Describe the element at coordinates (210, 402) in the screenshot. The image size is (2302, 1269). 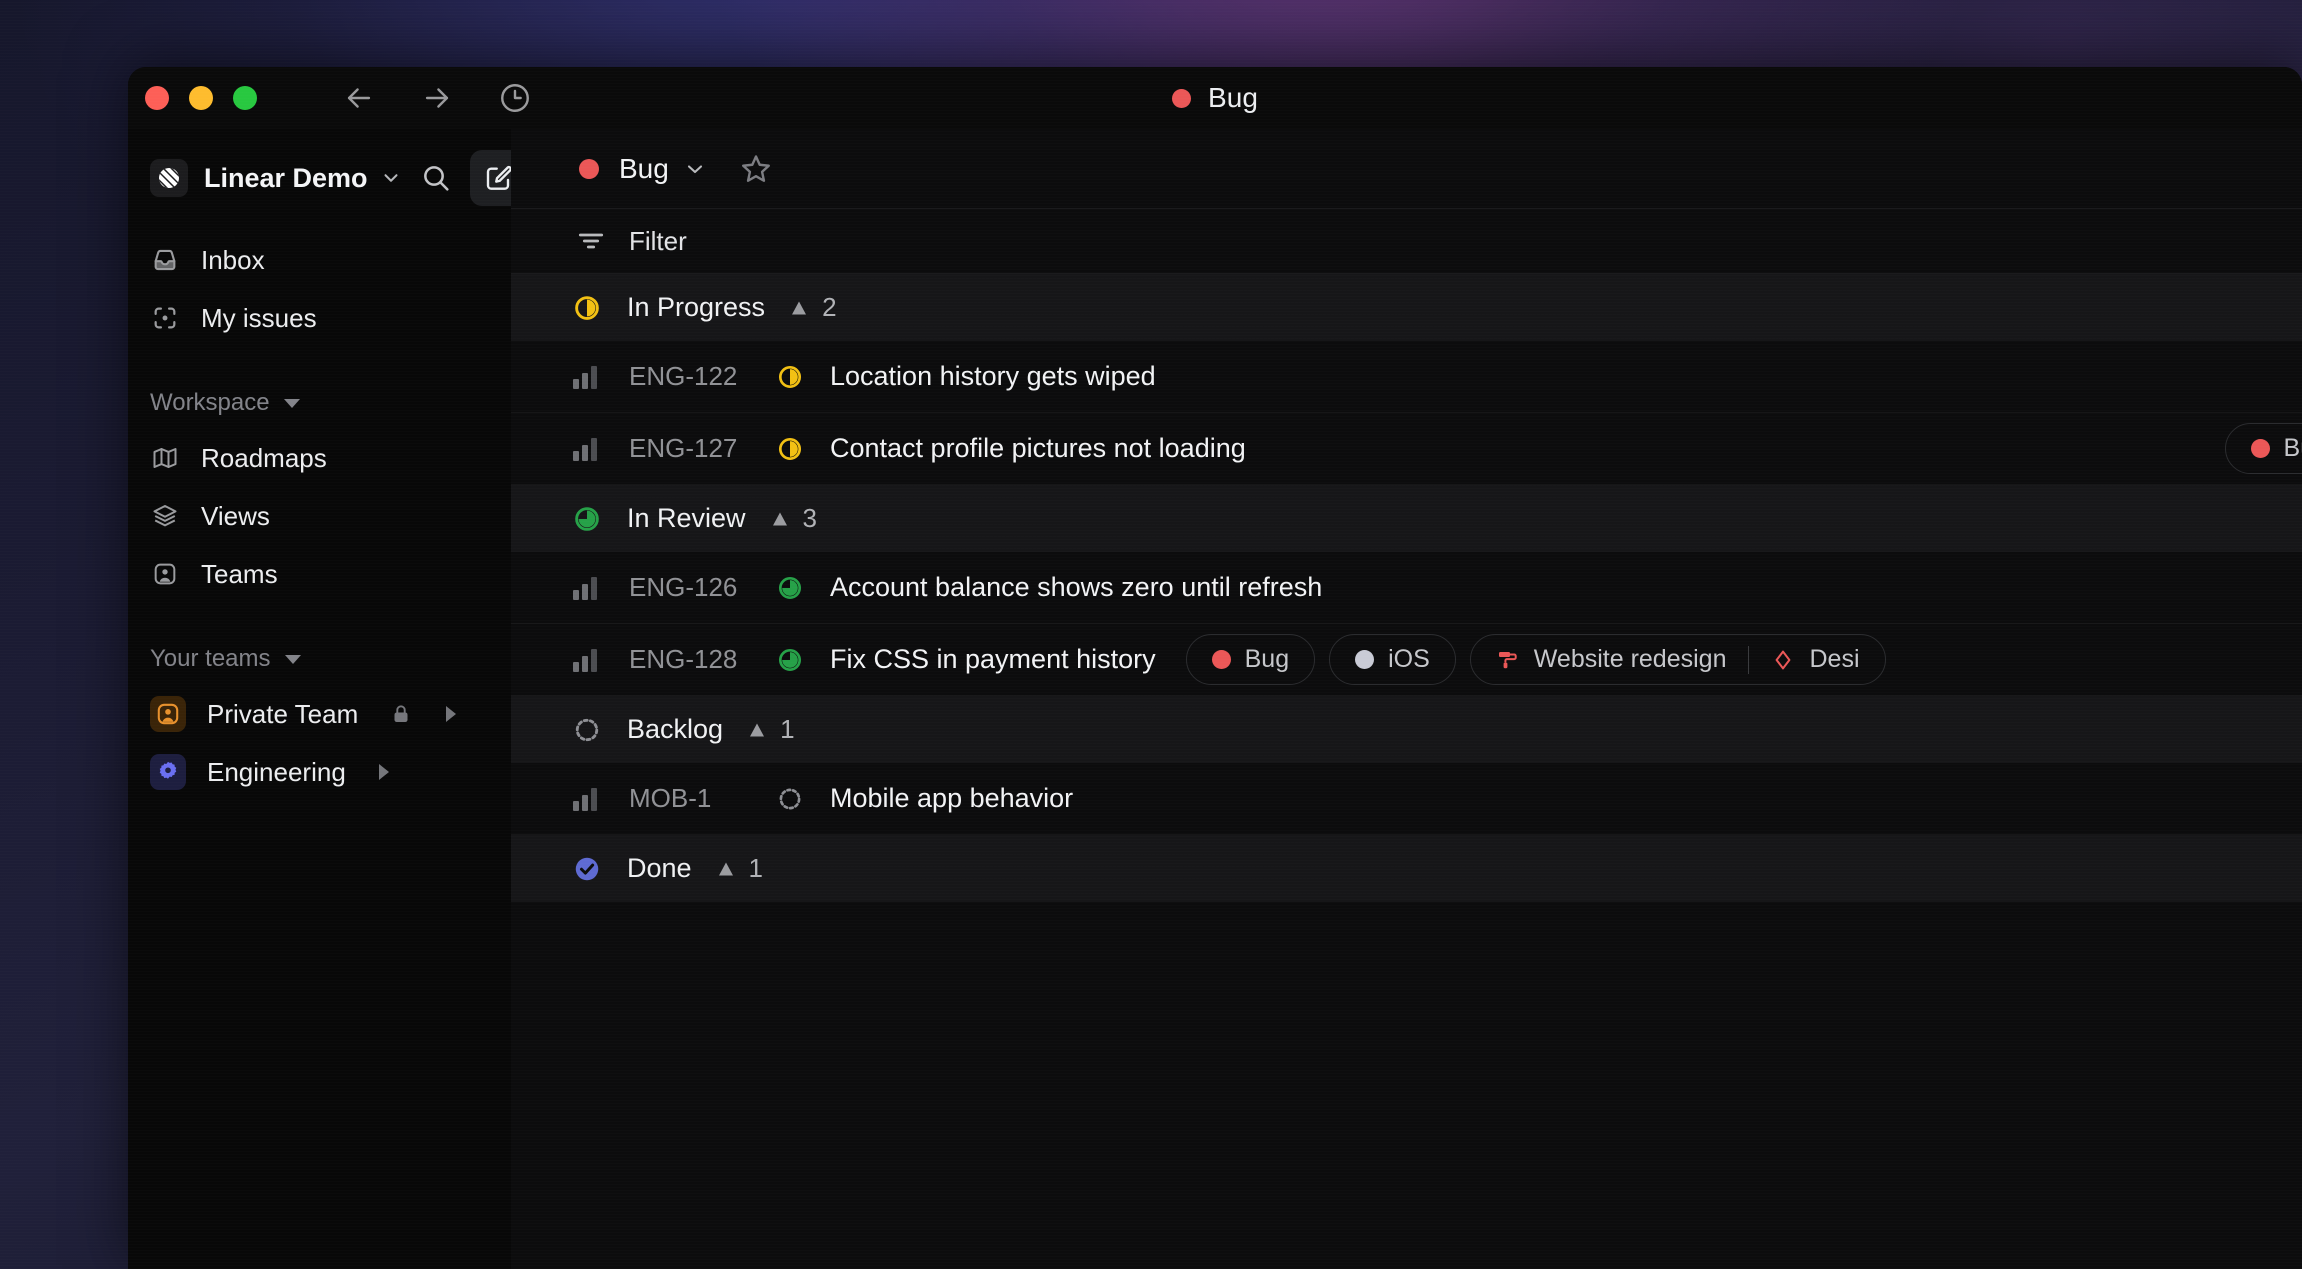
I see `section-title: Workspace` at that location.